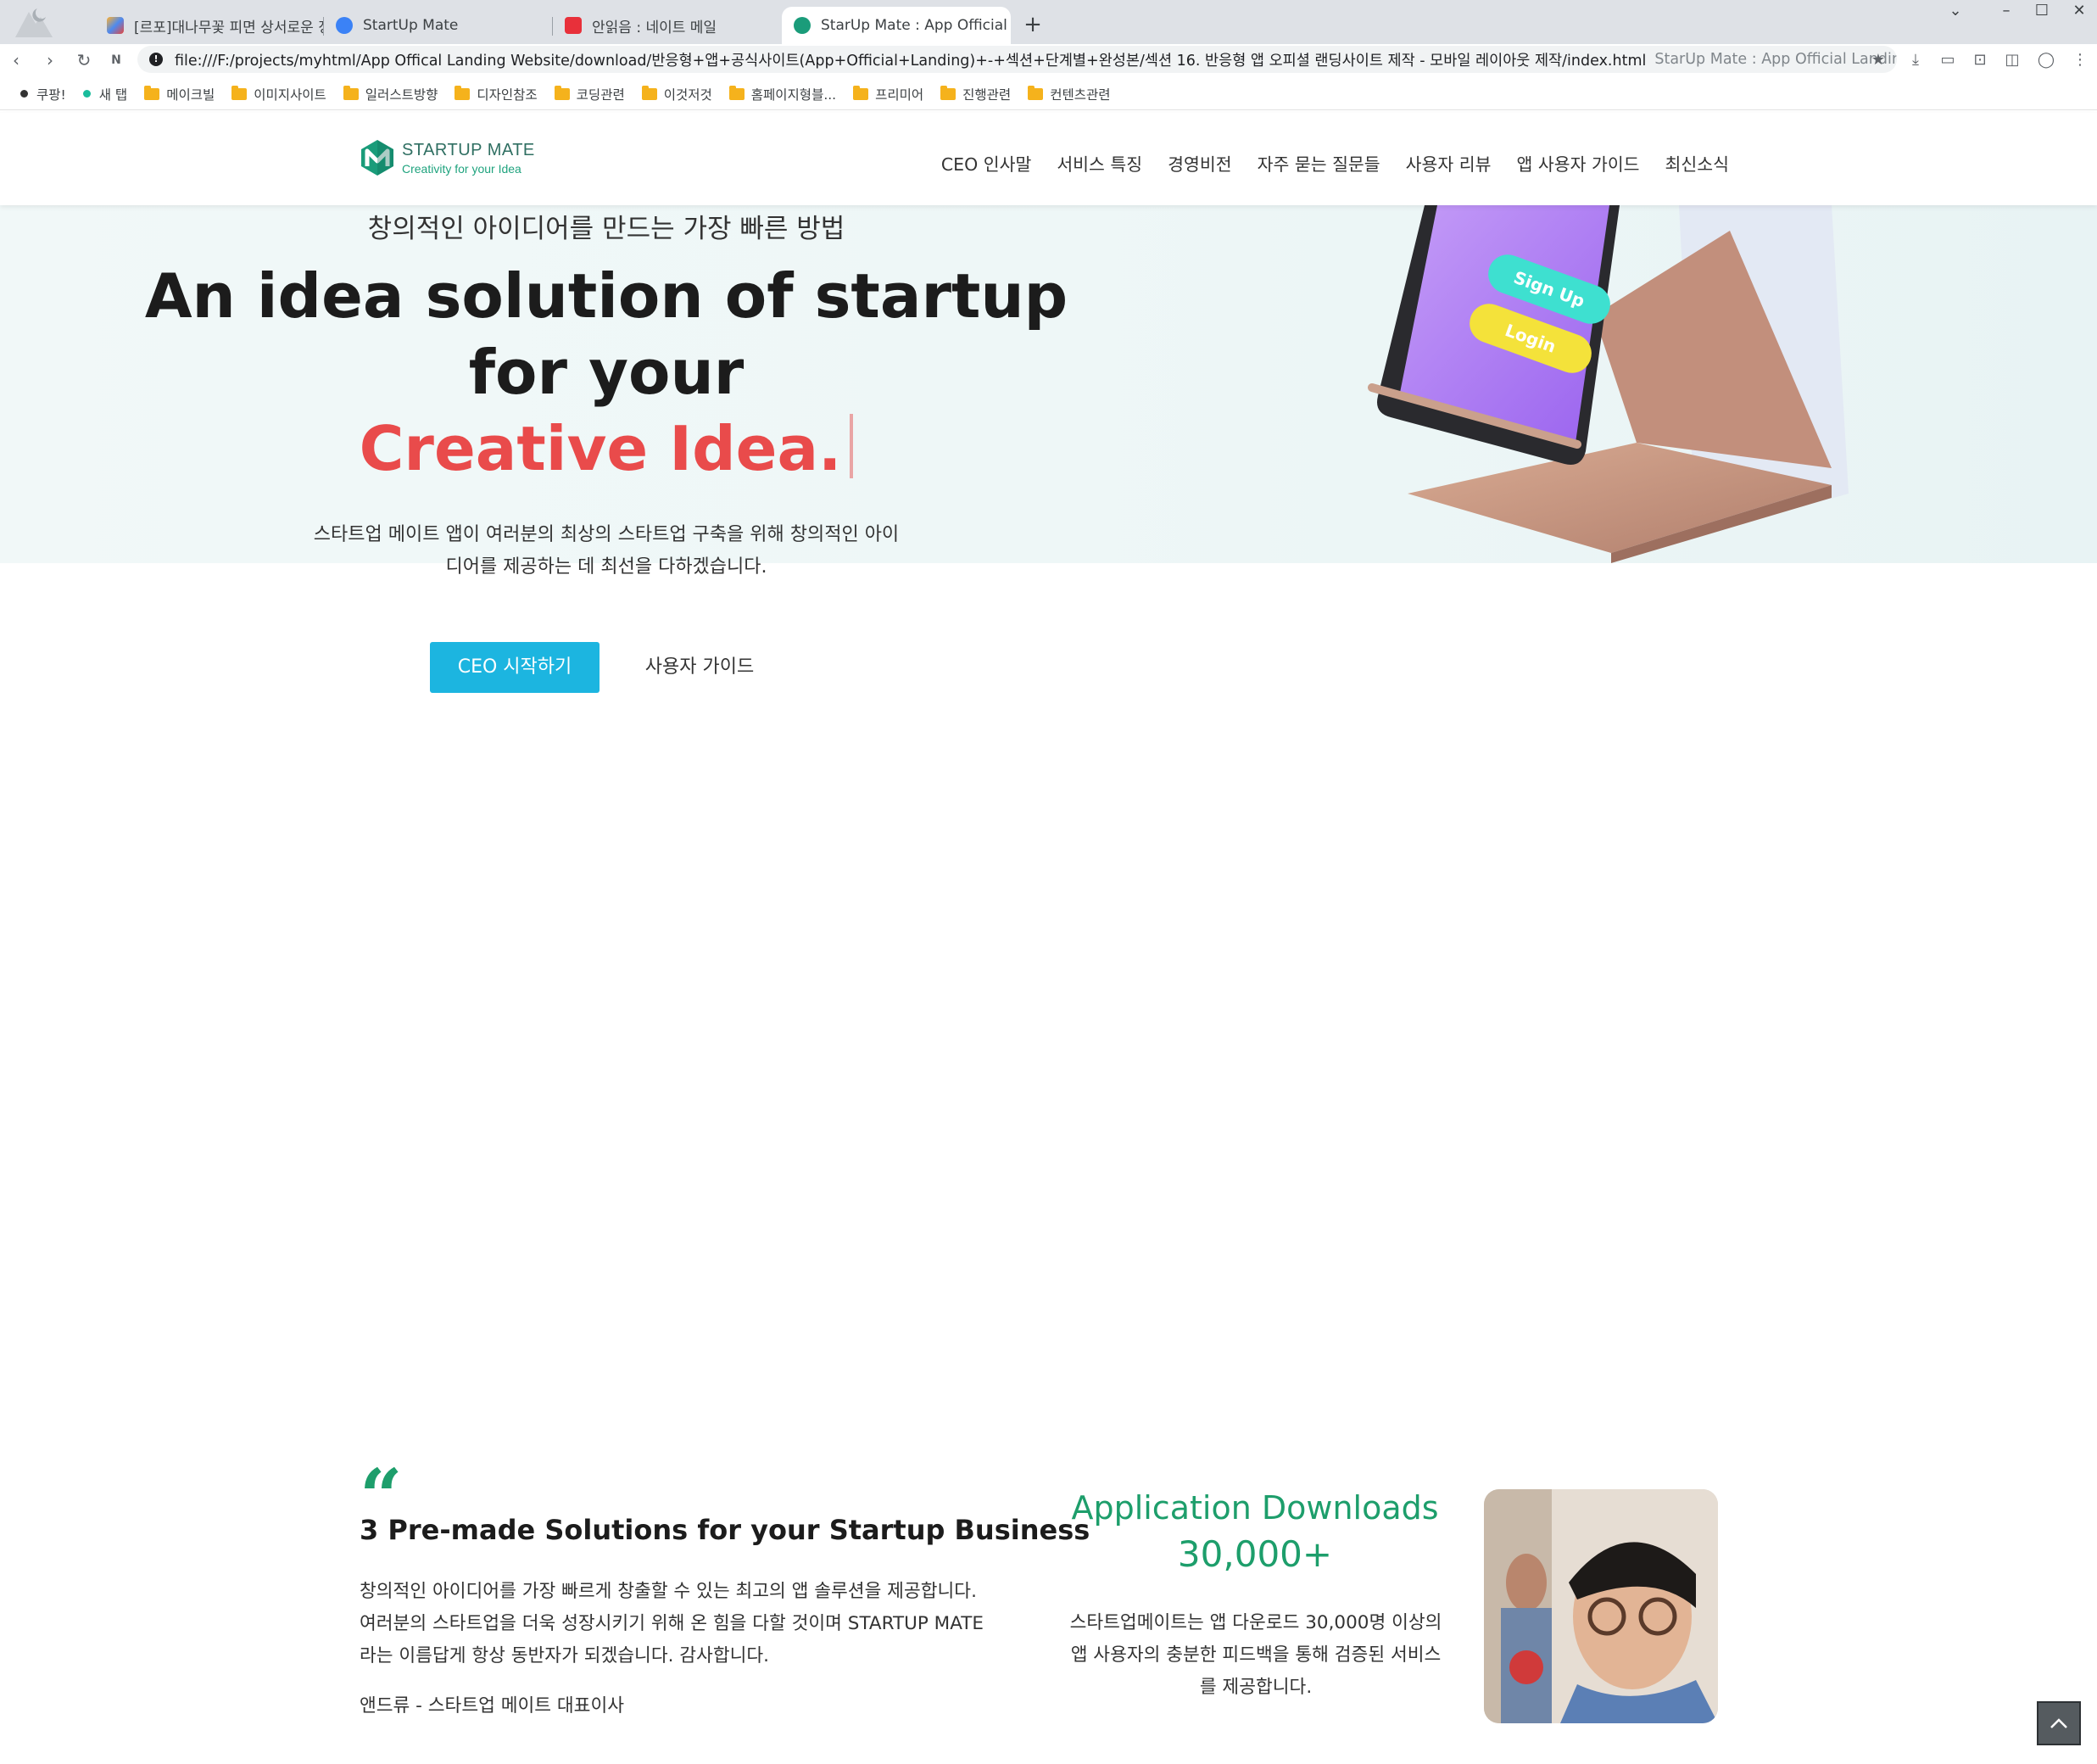 The image size is (2097, 1764). I want to click on bookmark-folder: 프리미어, so click(888, 94).